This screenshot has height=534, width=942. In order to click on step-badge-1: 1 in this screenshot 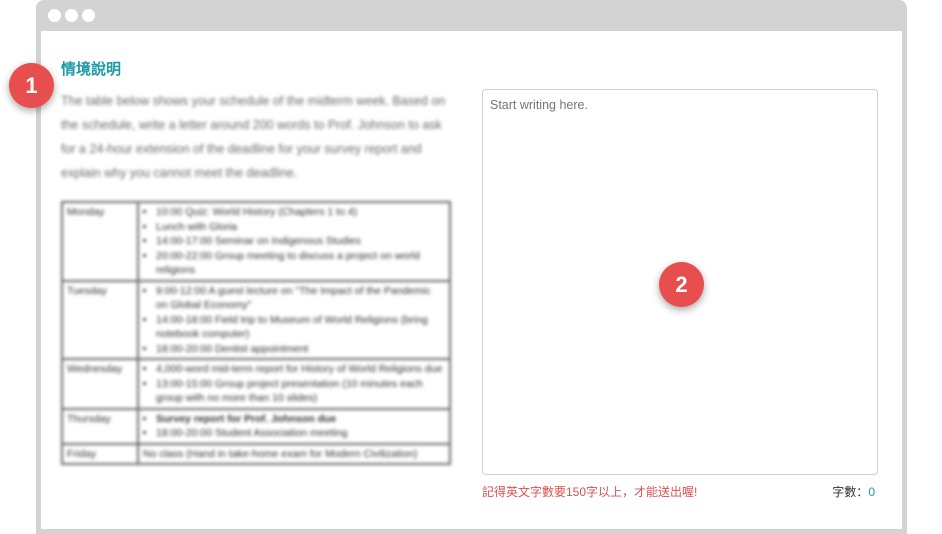, I will do `click(31, 85)`.